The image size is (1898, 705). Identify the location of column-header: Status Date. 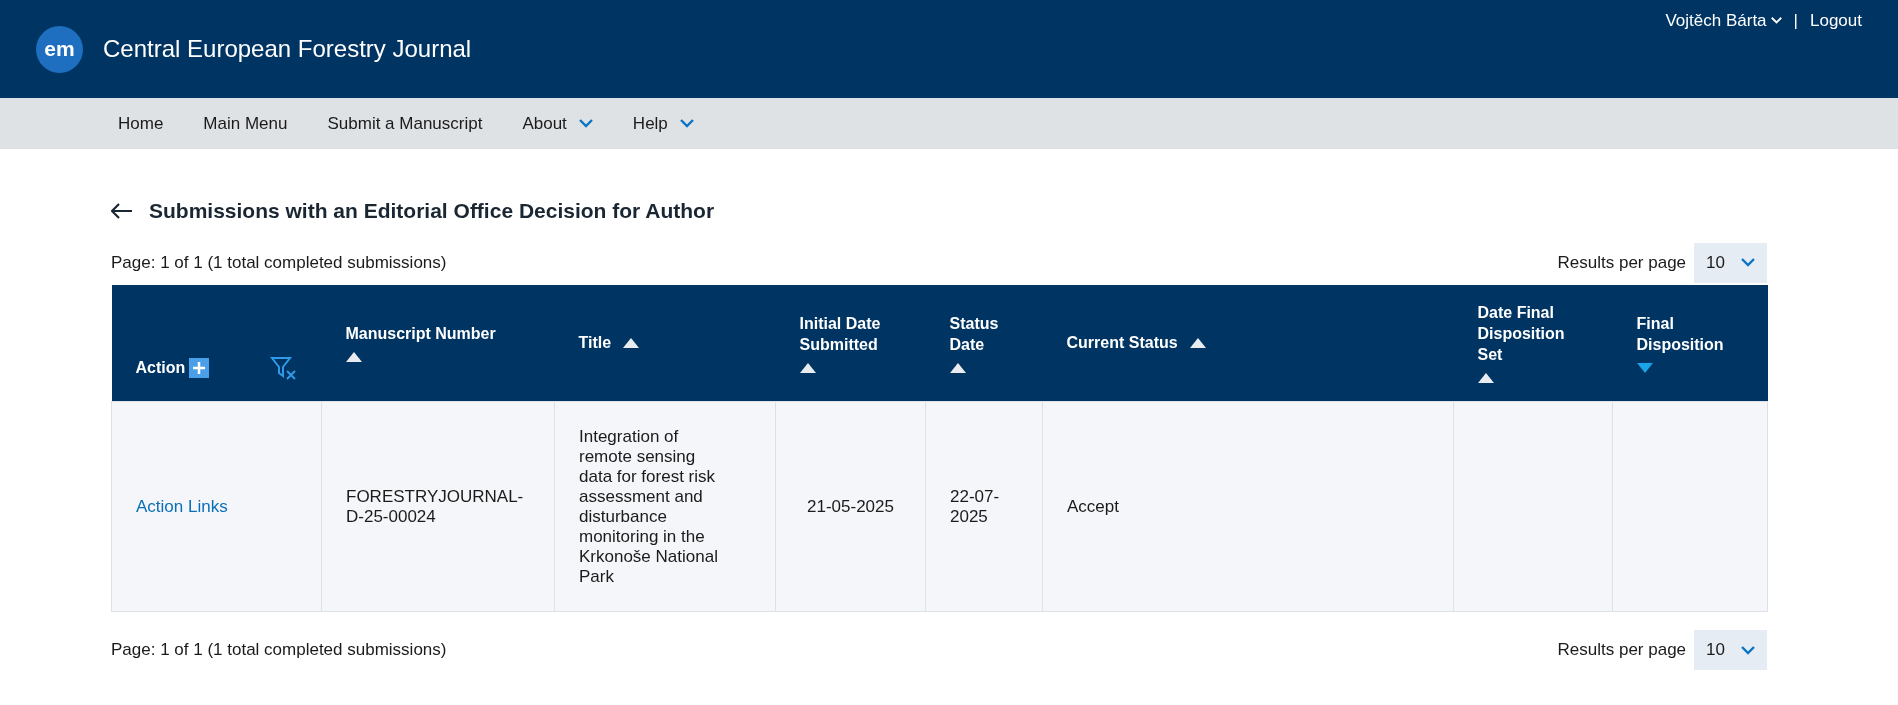
(976, 333).